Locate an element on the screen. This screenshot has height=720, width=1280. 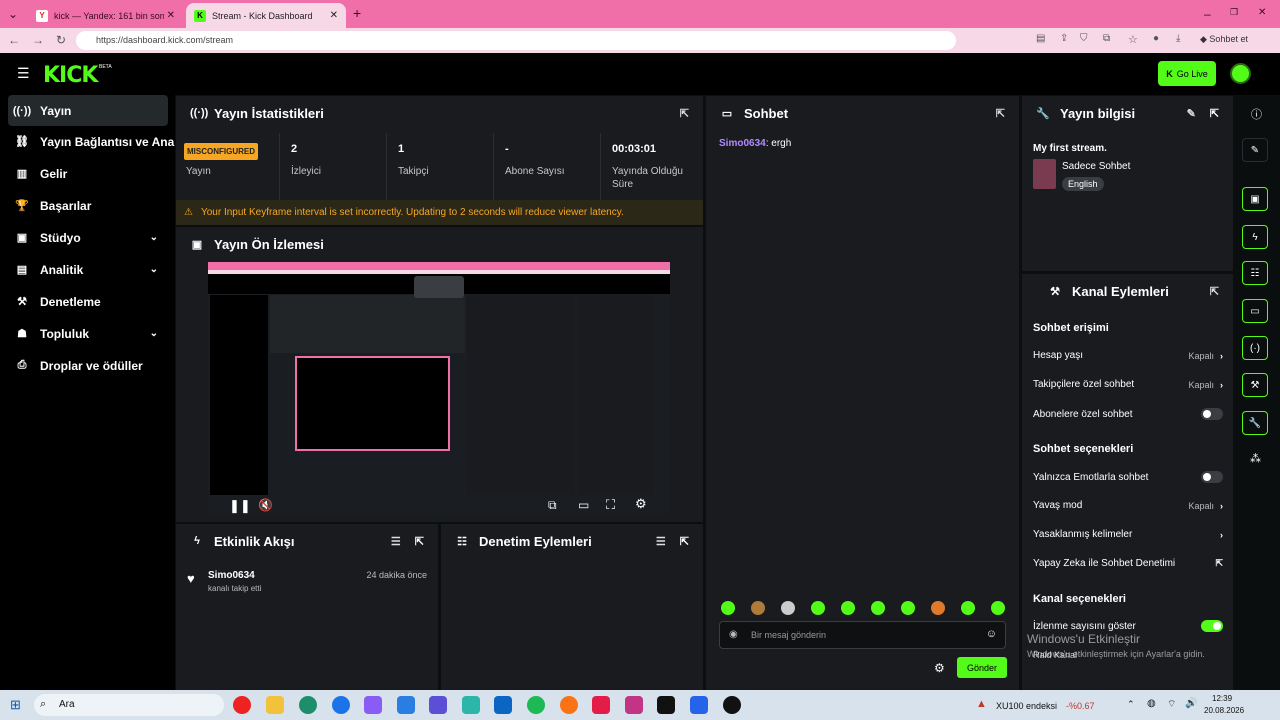
sidebar-item-studyo: ▣ Stüdyo ⌄ is located at coordinates (88, 237).